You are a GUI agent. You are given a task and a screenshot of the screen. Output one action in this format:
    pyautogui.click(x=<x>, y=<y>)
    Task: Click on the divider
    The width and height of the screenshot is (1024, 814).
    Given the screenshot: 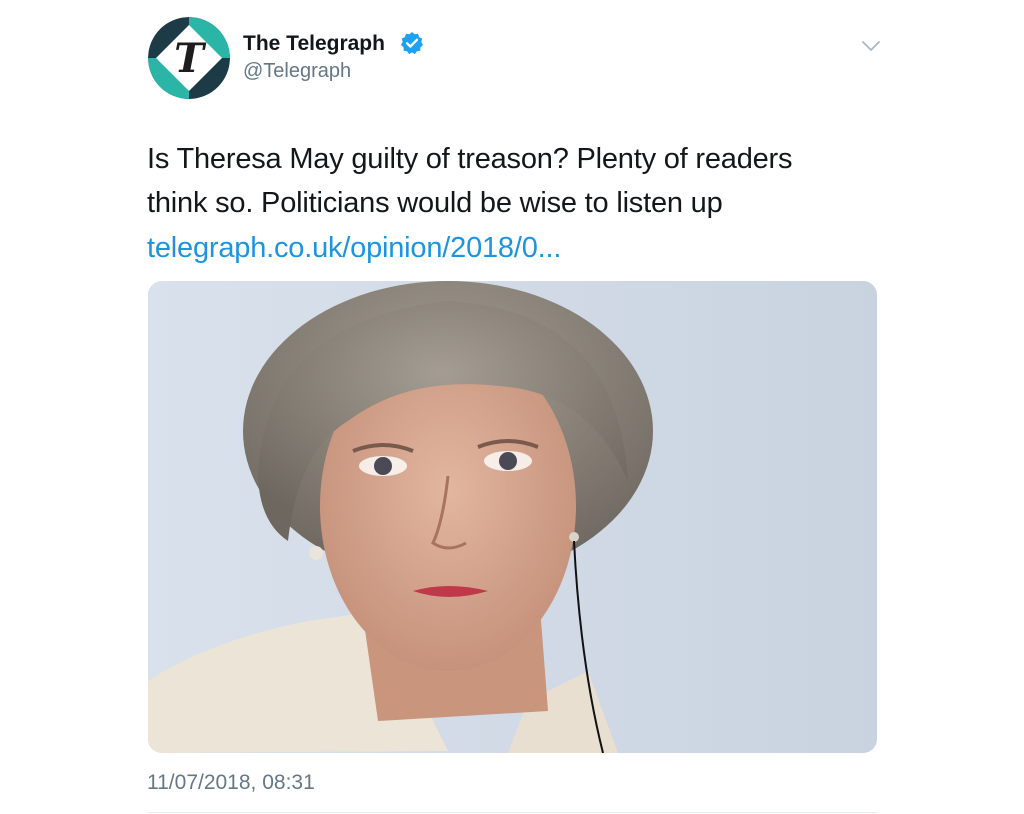 What is the action you would take?
    pyautogui.click(x=513, y=812)
    